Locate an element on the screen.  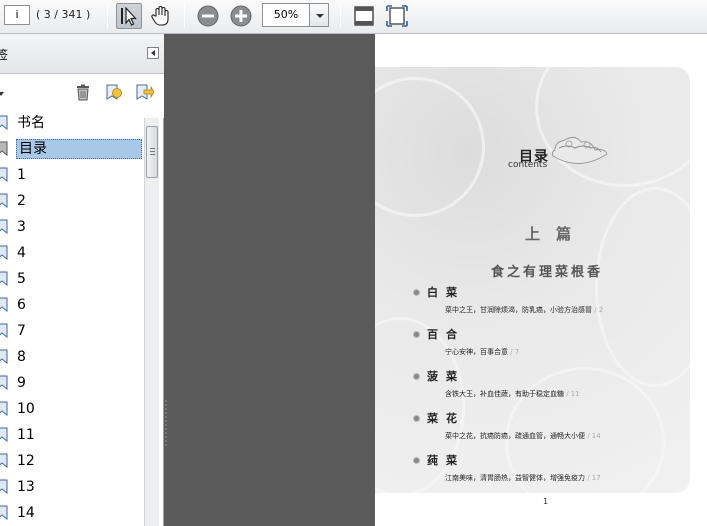
toc-entry-page: / 14 is located at coordinates (593, 436).